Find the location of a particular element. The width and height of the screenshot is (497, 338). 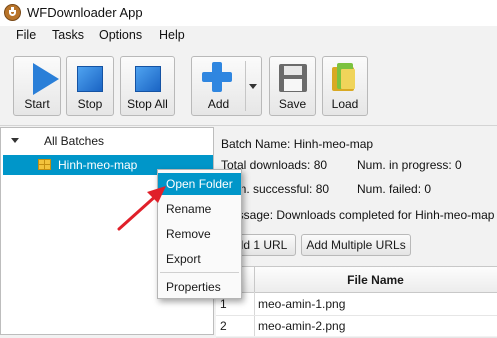

stop-label: Stop is located at coordinates (90, 104).